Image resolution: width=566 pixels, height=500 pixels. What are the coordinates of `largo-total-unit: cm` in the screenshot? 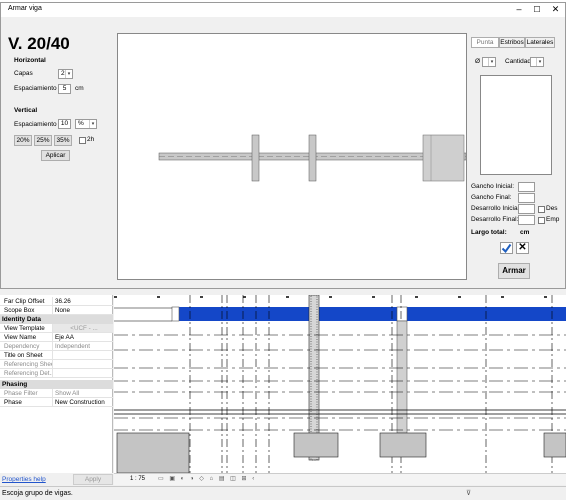 It's located at (525, 232).